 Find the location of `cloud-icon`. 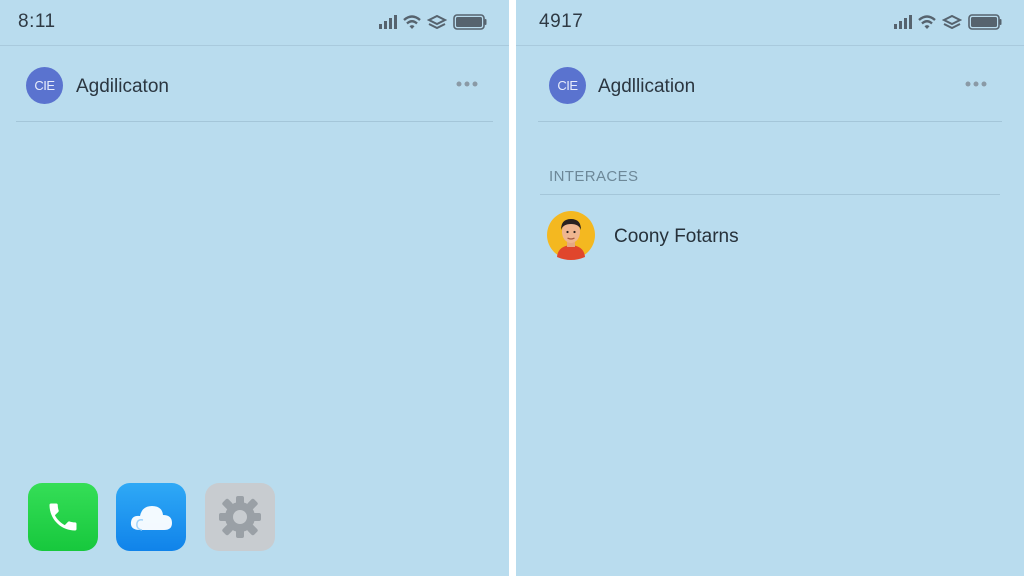

cloud-icon is located at coordinates (151, 518).